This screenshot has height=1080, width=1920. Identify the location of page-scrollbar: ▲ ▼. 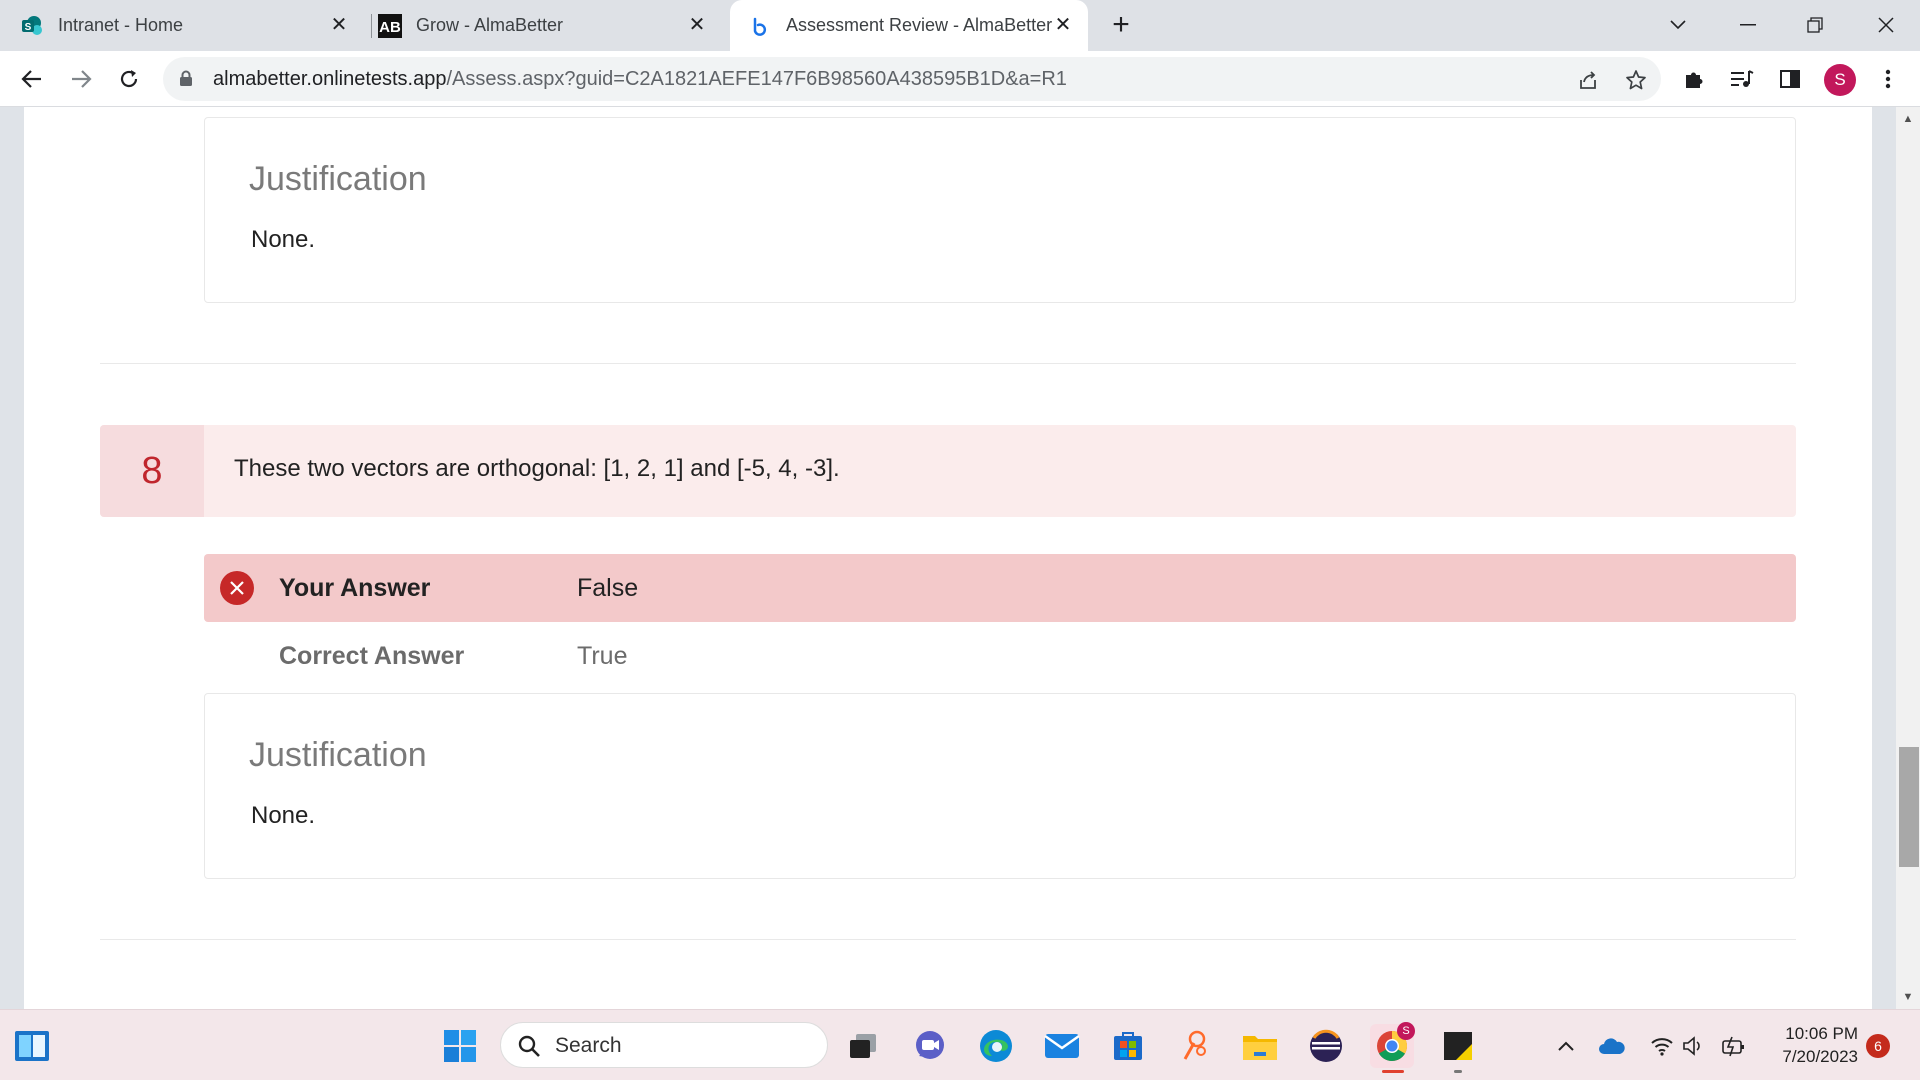
(1908, 558).